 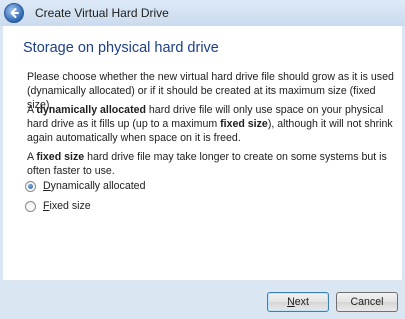 I want to click on dynamically-allocated-radio, so click(x=30, y=186).